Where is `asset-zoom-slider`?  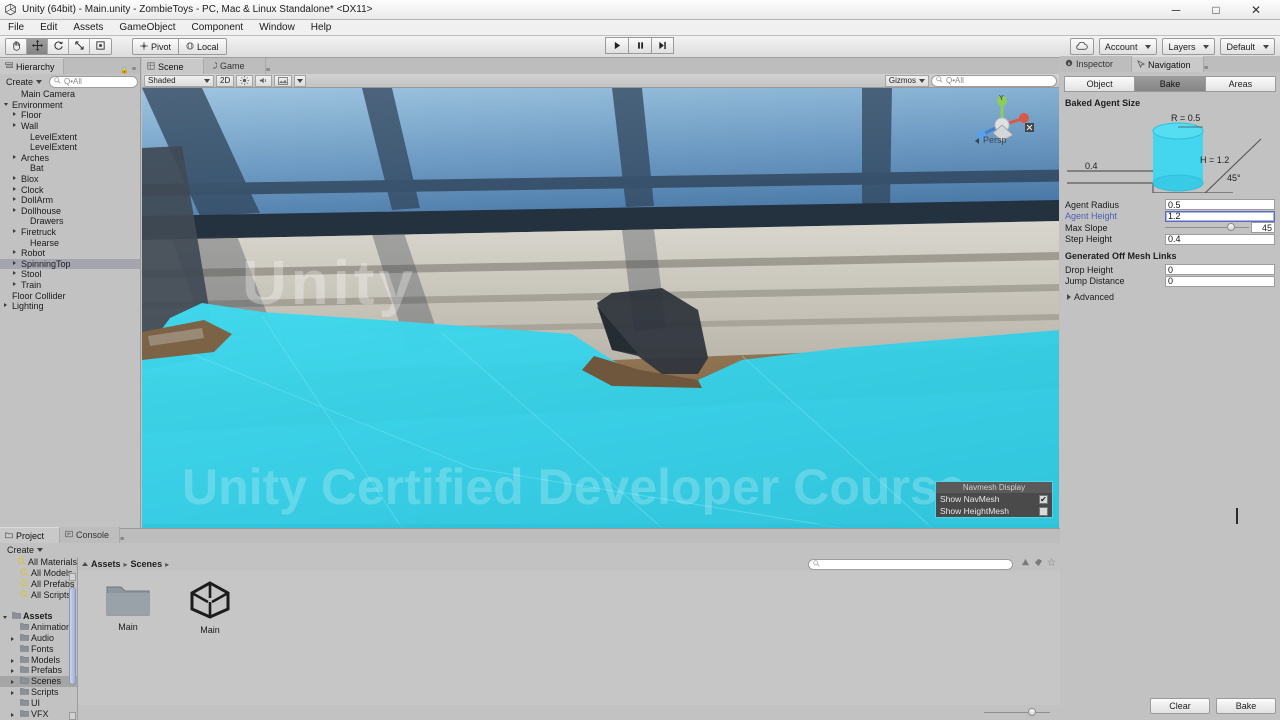
asset-zoom-slider is located at coordinates (1017, 712).